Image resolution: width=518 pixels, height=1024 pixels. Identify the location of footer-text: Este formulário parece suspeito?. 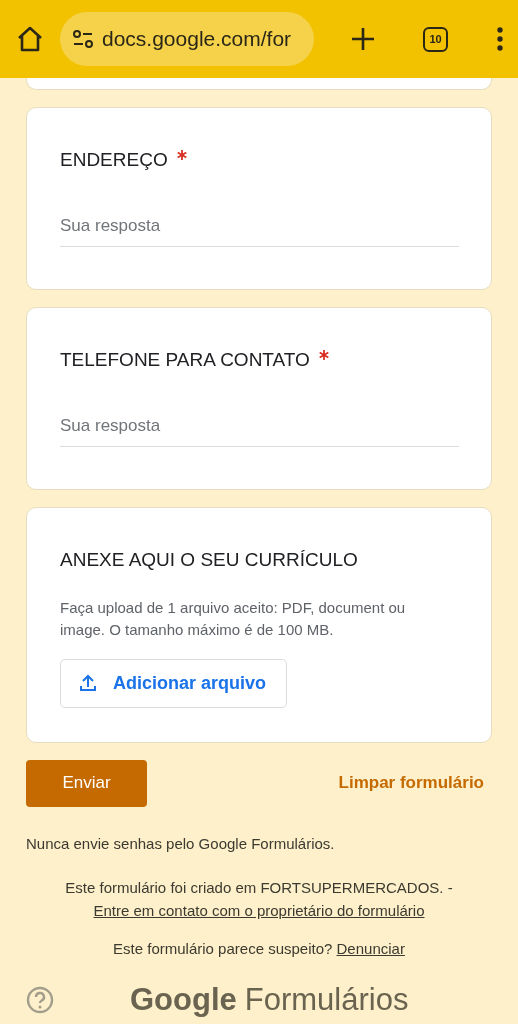
(223, 948).